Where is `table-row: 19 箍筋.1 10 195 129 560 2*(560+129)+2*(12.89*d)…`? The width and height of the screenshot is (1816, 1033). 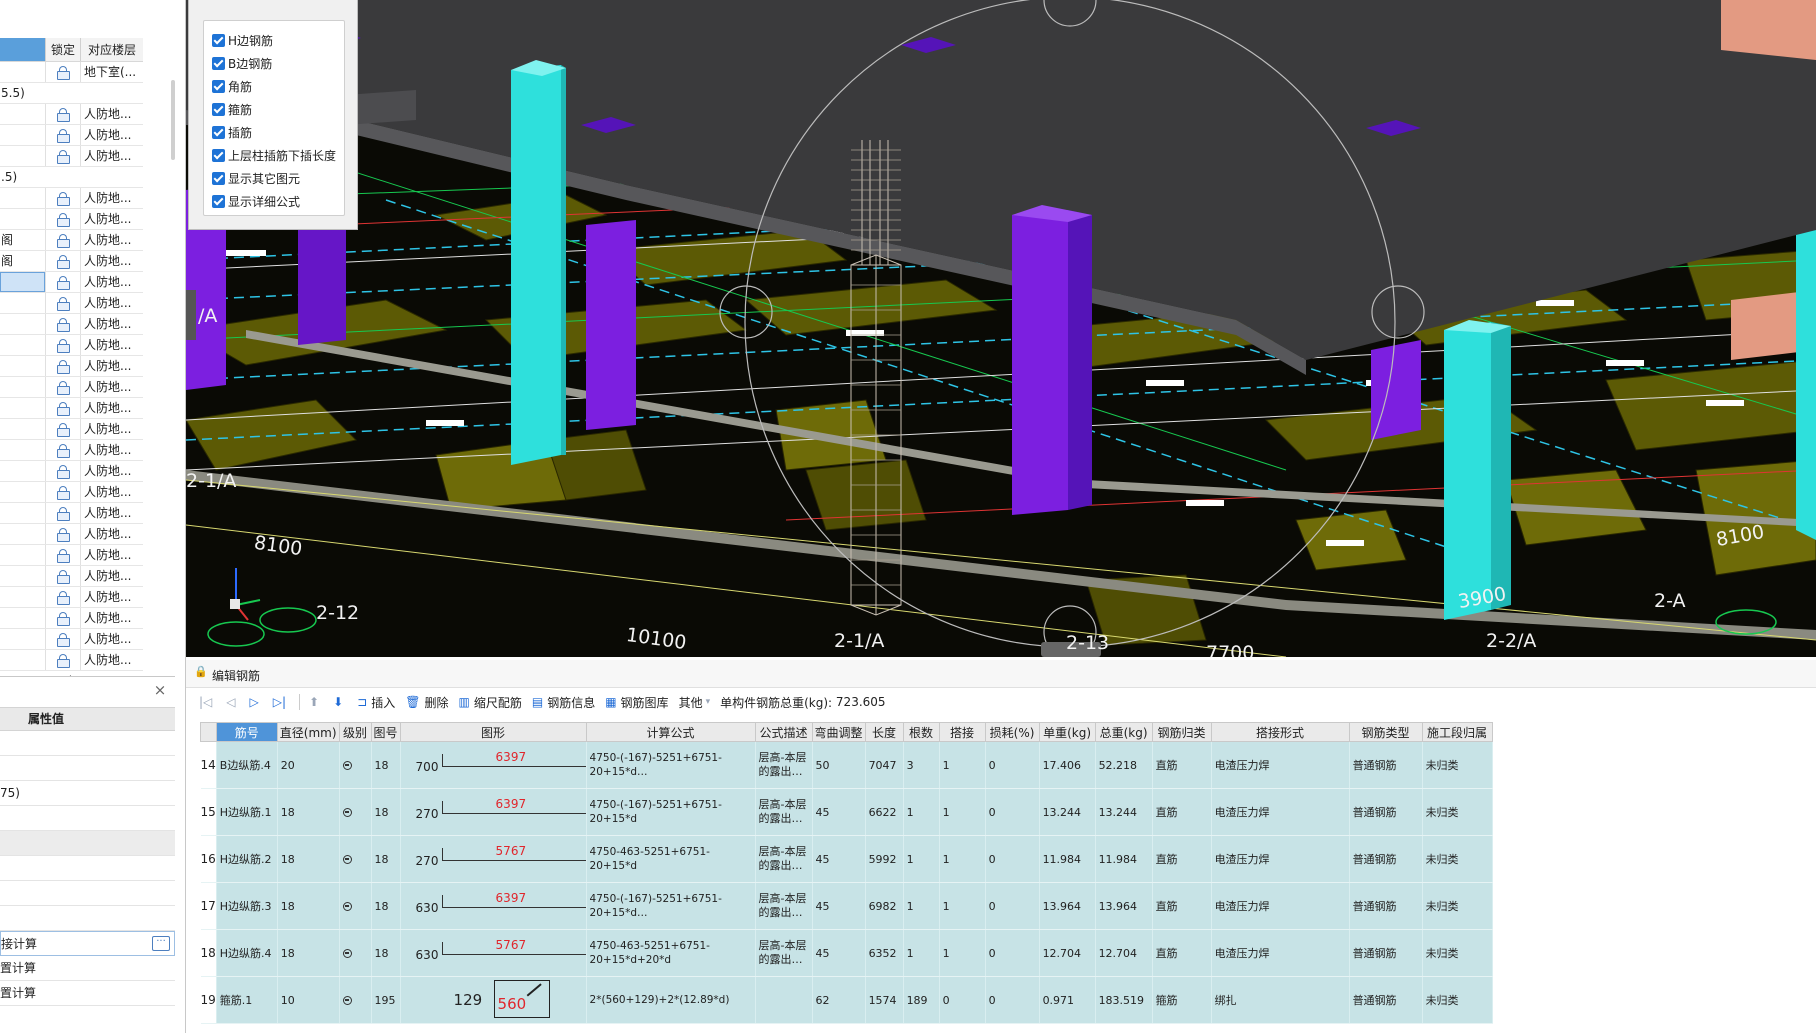
table-row: 19 箍筋.1 10 195 129 560 2*(560+129)+2*(12.89*d)… is located at coordinates (846, 1000).